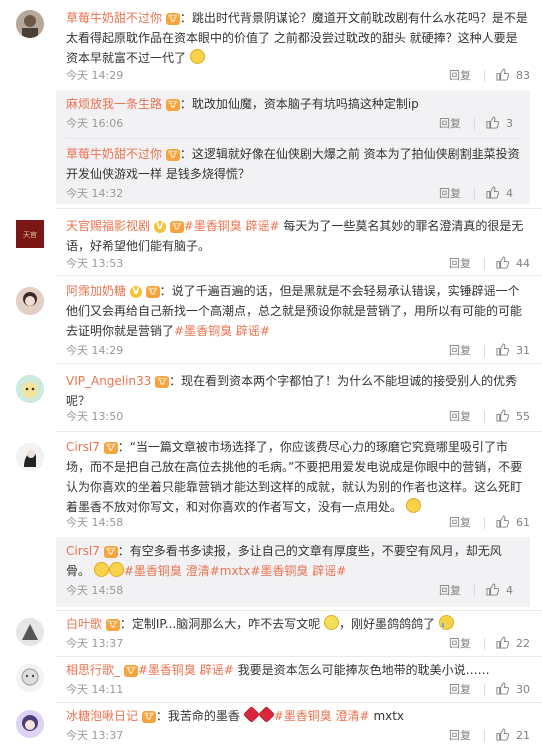 This screenshot has width=542, height=745. What do you see at coordinates (95, 193) in the screenshot?
I see `timestamp: 今天 14:32` at bounding box center [95, 193].